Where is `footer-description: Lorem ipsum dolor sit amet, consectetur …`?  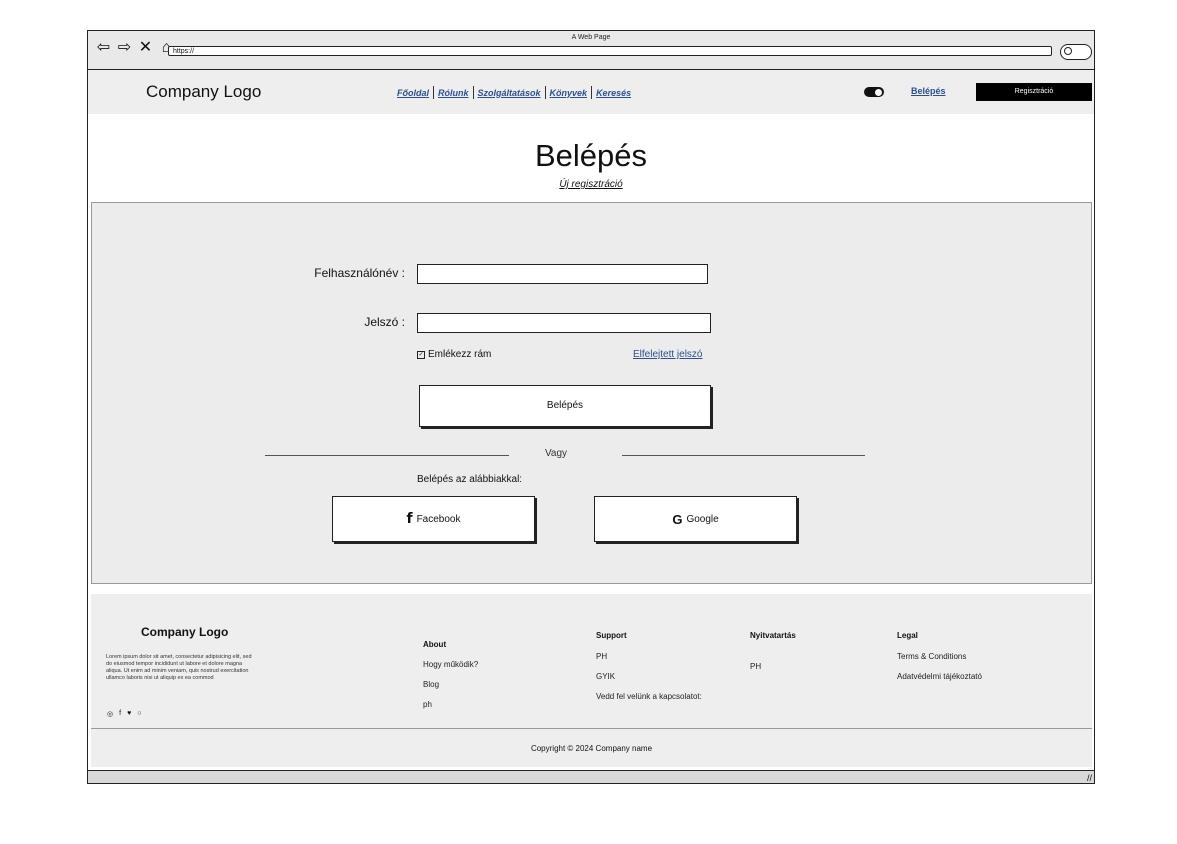 footer-description: Lorem ipsum dolor sit amet, consectetur … is located at coordinates (179, 667).